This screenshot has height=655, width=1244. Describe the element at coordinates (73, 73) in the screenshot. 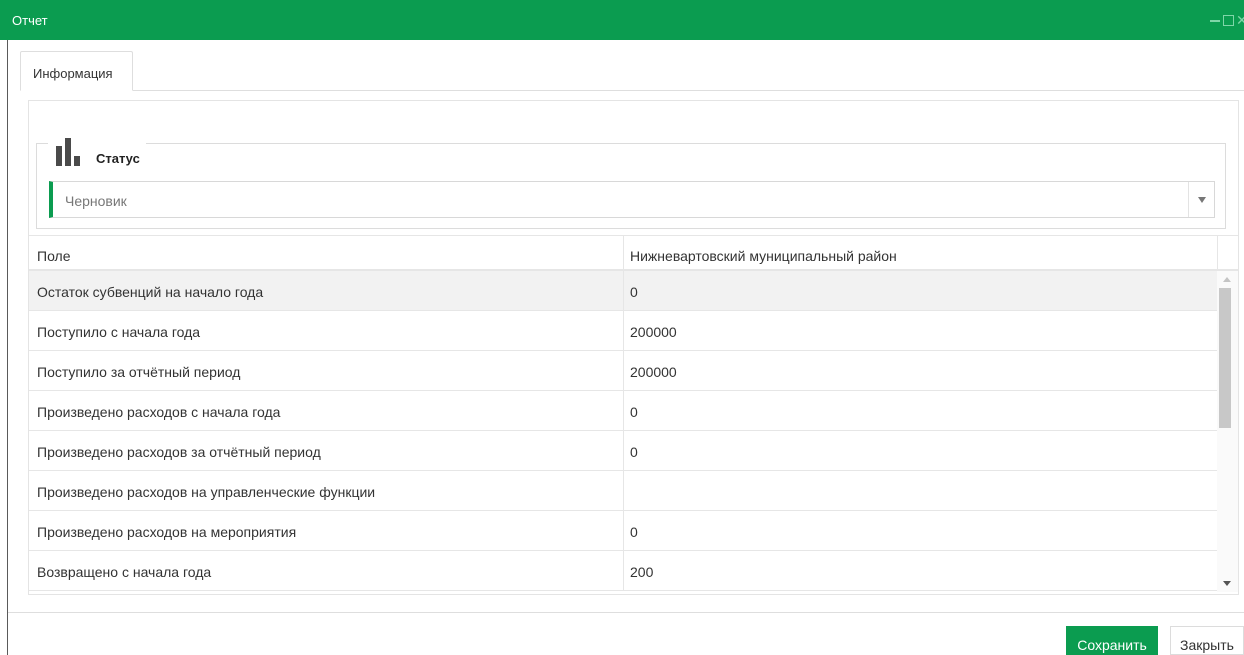

I see `tab-information-label: Информация` at that location.